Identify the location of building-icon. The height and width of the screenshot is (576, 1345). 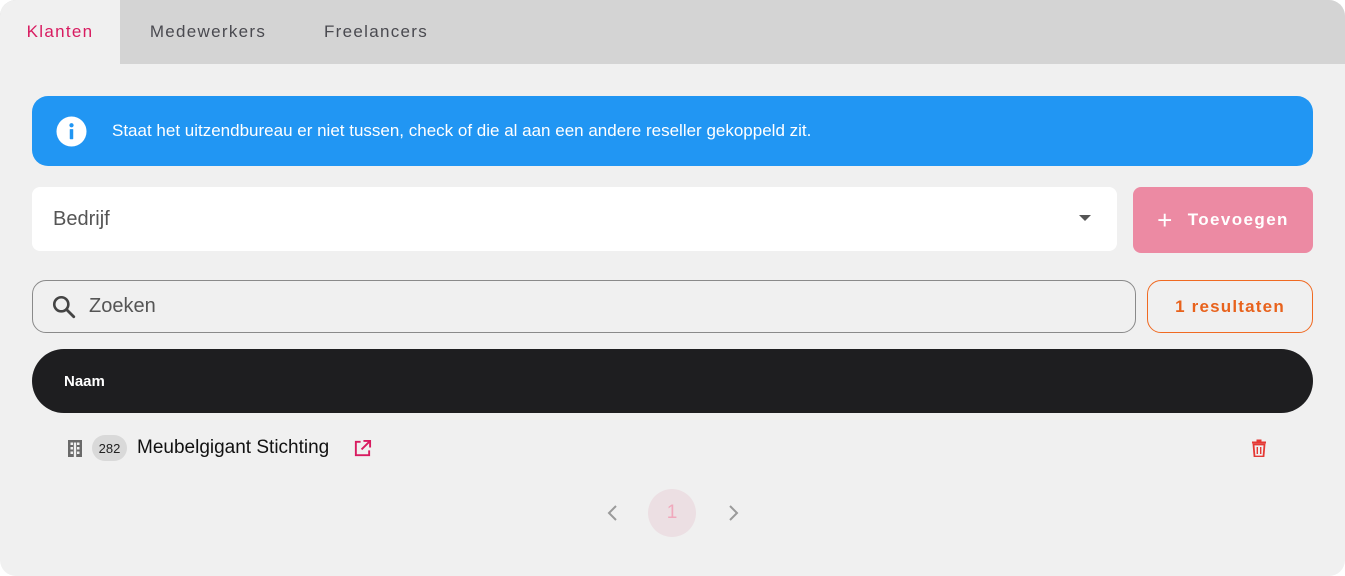
(75, 448).